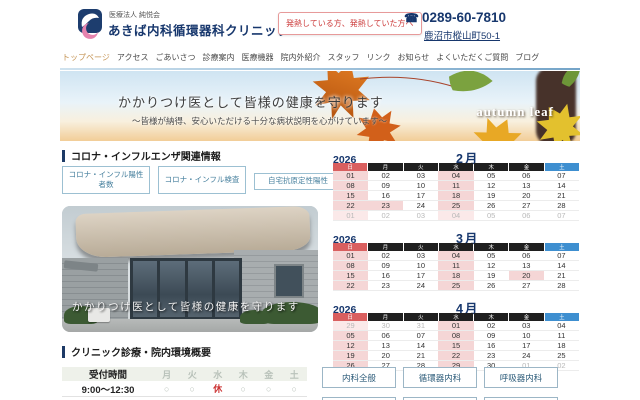 This screenshot has width=640, height=400. What do you see at coordinates (421, 215) in the screenshot?
I see `calendar-day: 03` at bounding box center [421, 215].